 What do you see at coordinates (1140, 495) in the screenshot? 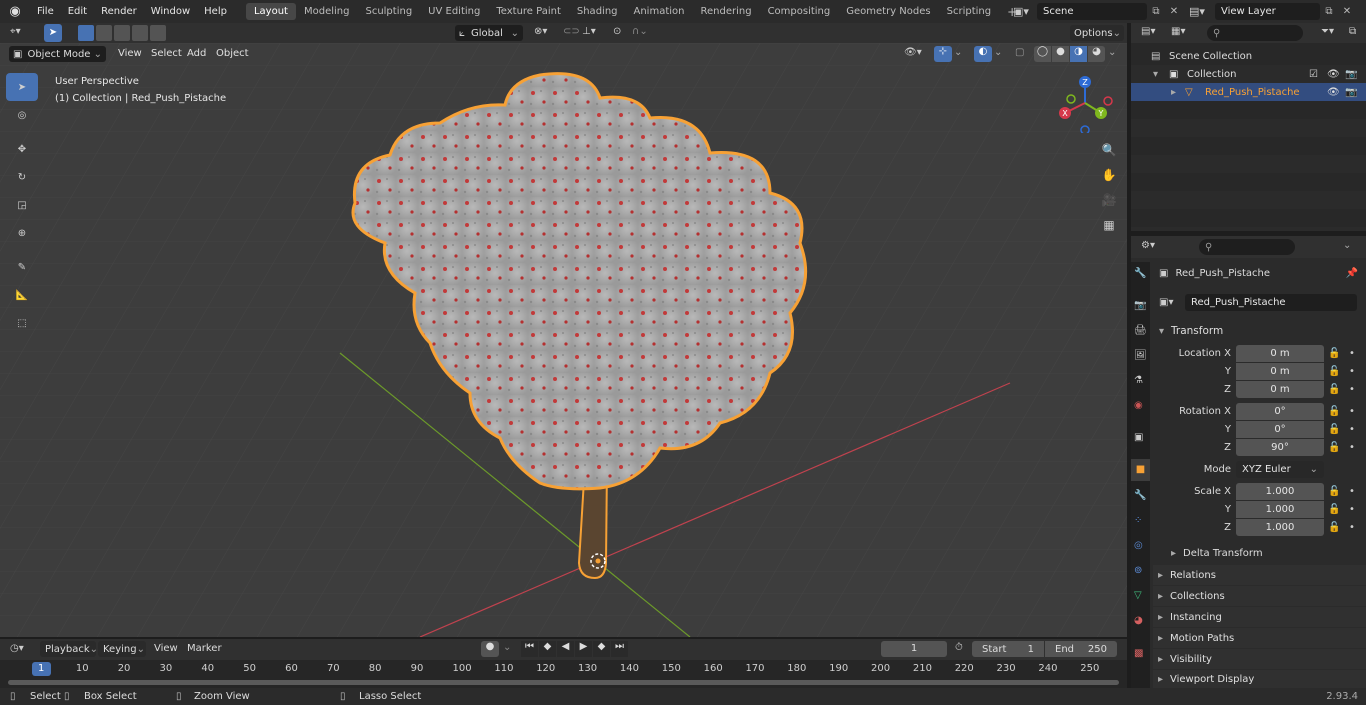
I see `modifier-tab-icon: 🔧` at bounding box center [1140, 495].